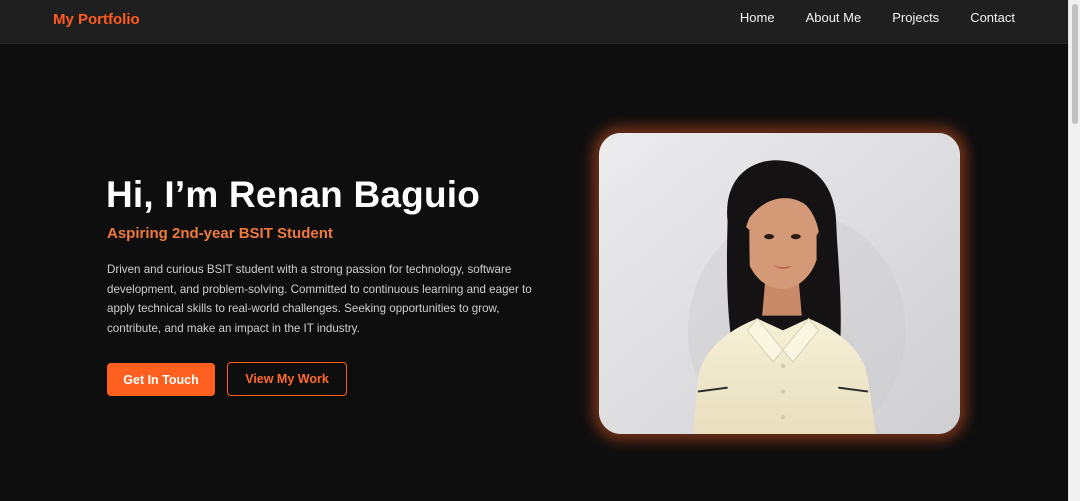 This screenshot has width=1080, height=501. Describe the element at coordinates (220, 233) in the screenshot. I see `hero-subtitle: Aspiring 2nd-year BSIT Student` at that location.